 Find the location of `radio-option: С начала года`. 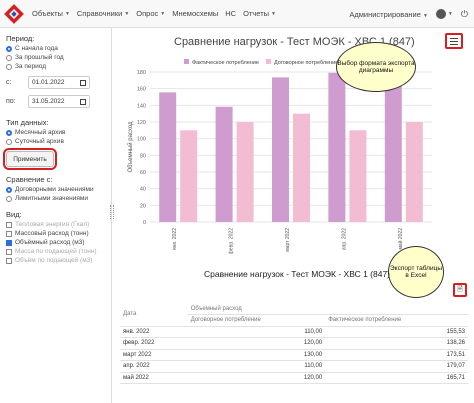

radio-option: С начала года is located at coordinates (55, 48).